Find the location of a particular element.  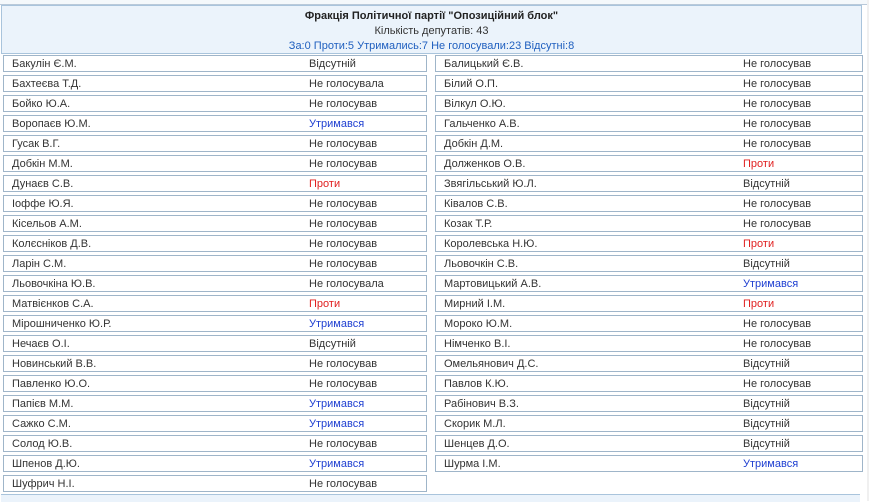

vote-status: Не голосувала is located at coordinates (346, 284).